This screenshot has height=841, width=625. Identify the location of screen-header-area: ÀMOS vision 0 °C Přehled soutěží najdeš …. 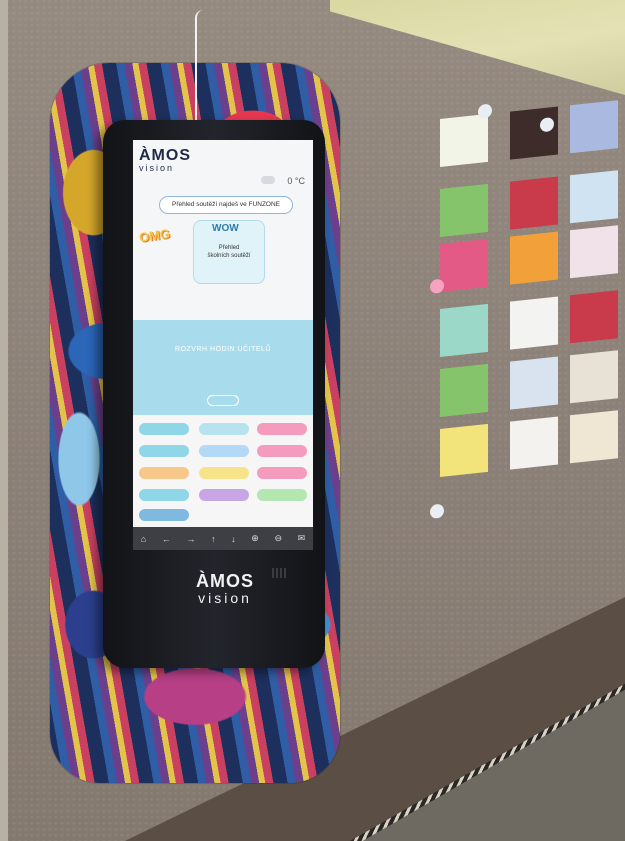
(223, 230).